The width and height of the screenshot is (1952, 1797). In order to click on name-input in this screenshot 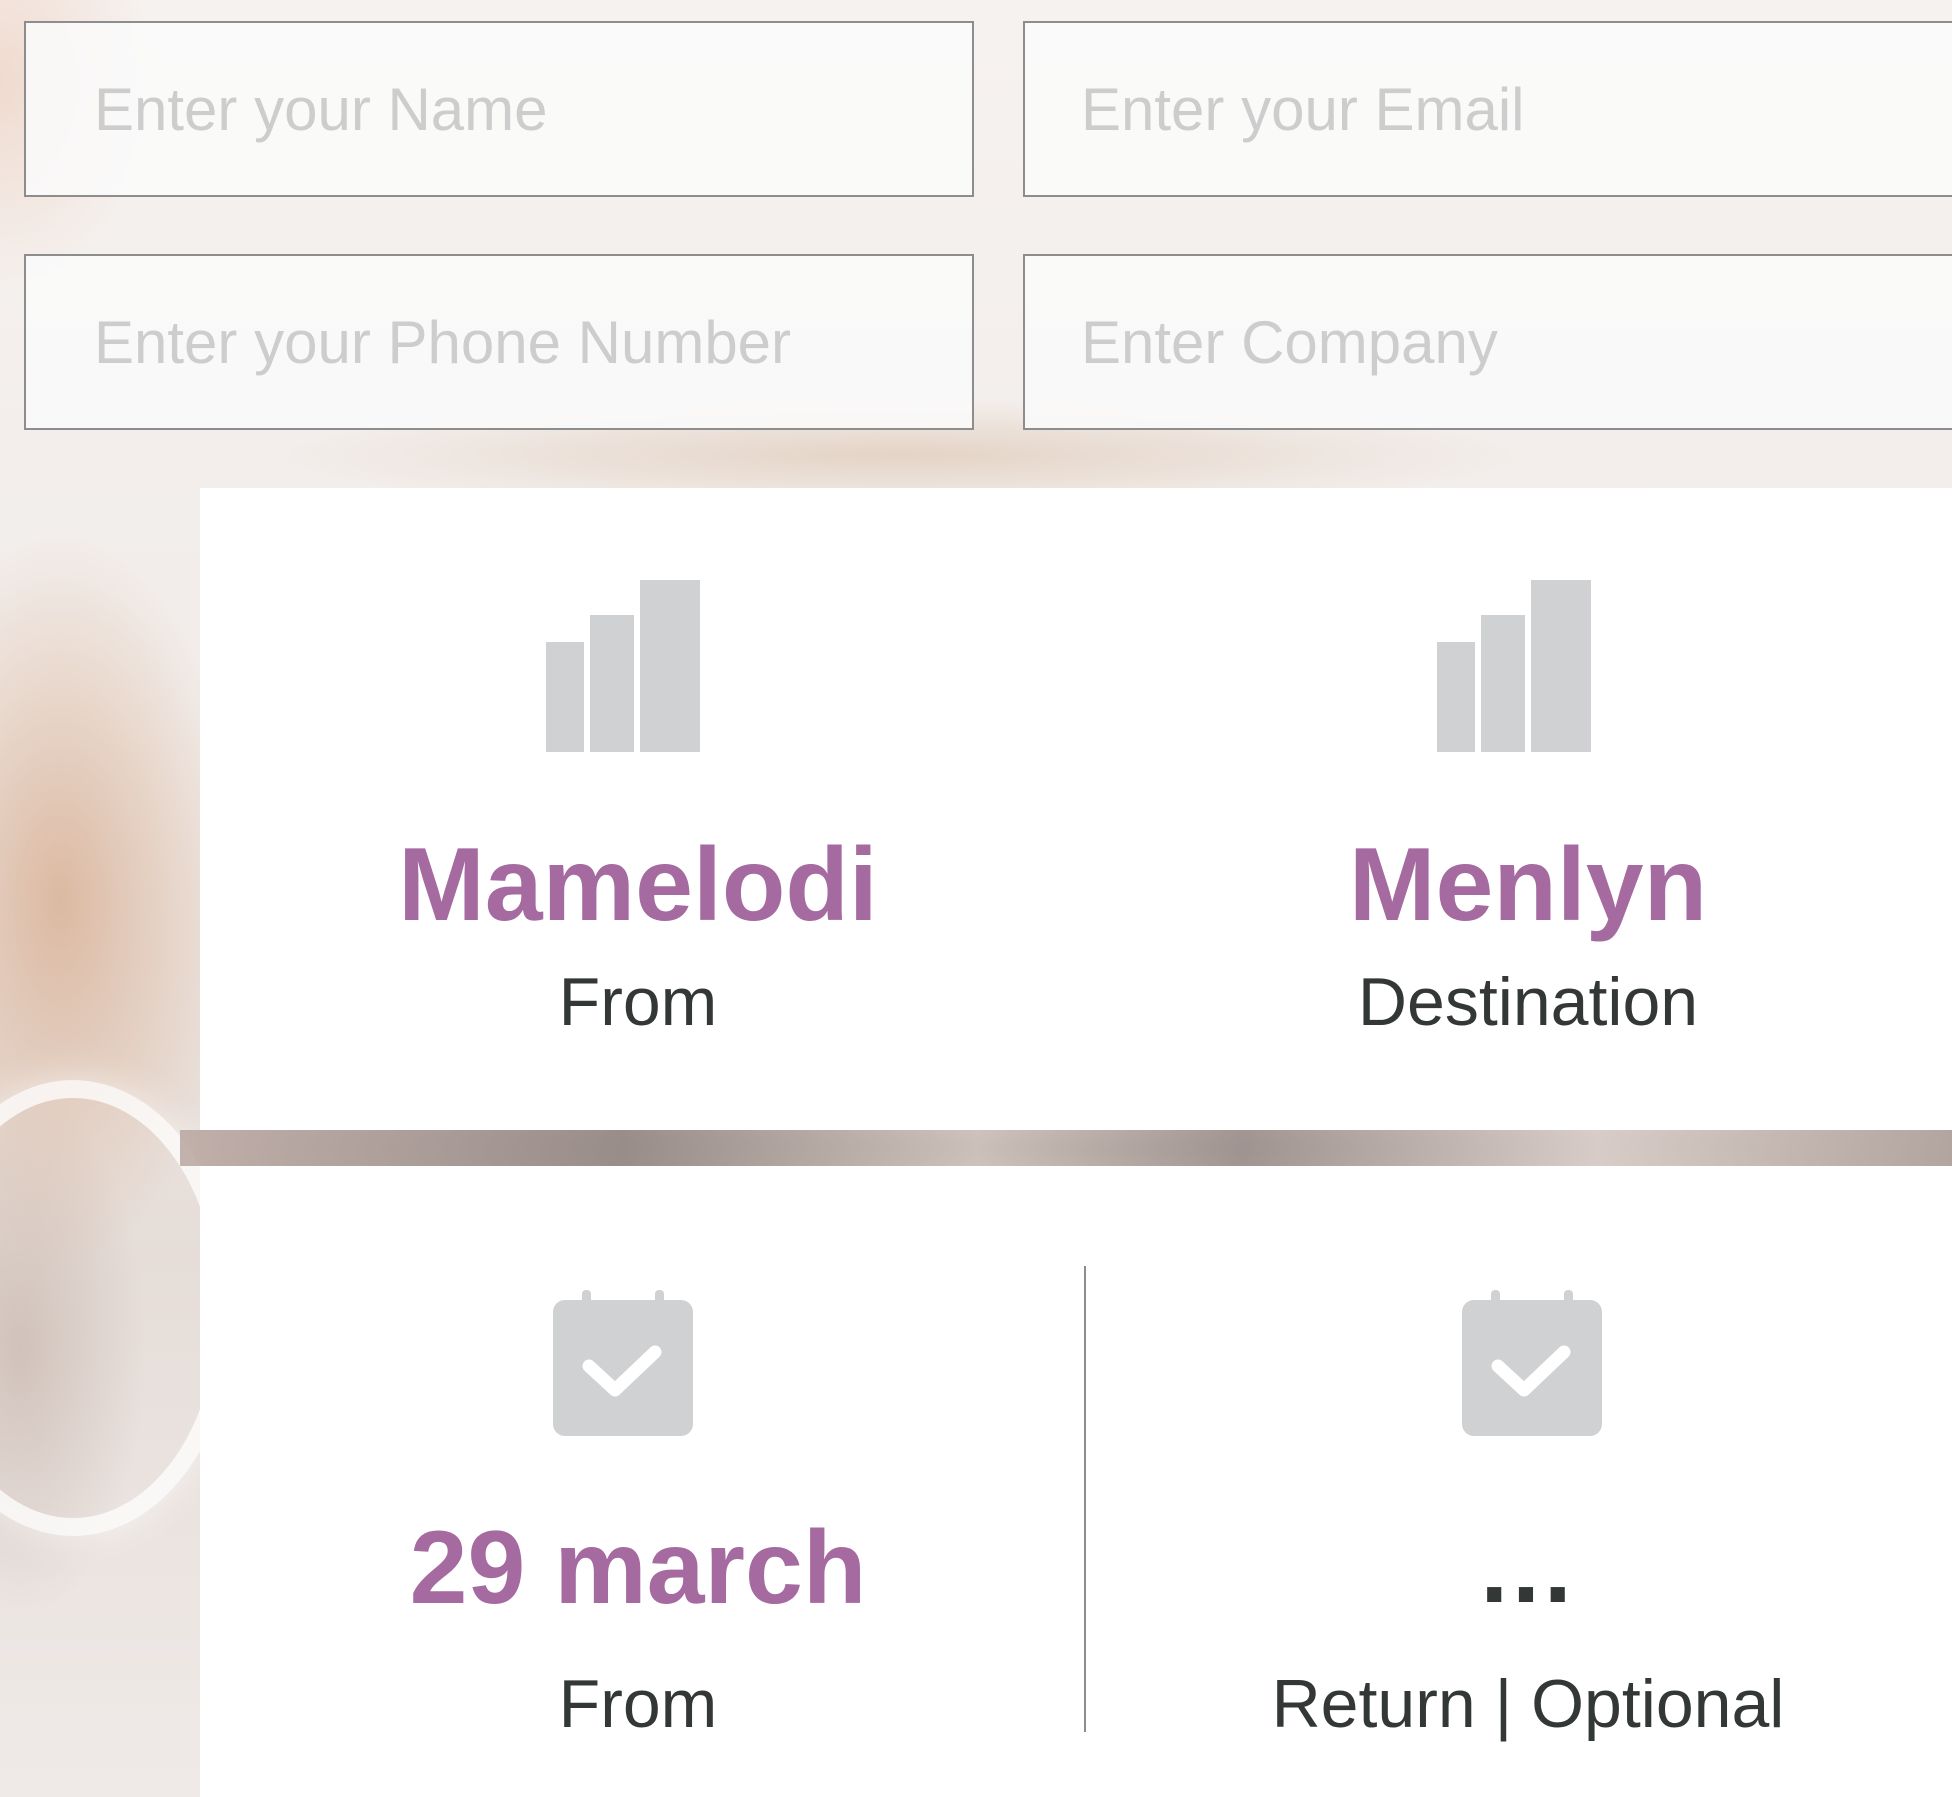, I will do `click(499, 109)`.